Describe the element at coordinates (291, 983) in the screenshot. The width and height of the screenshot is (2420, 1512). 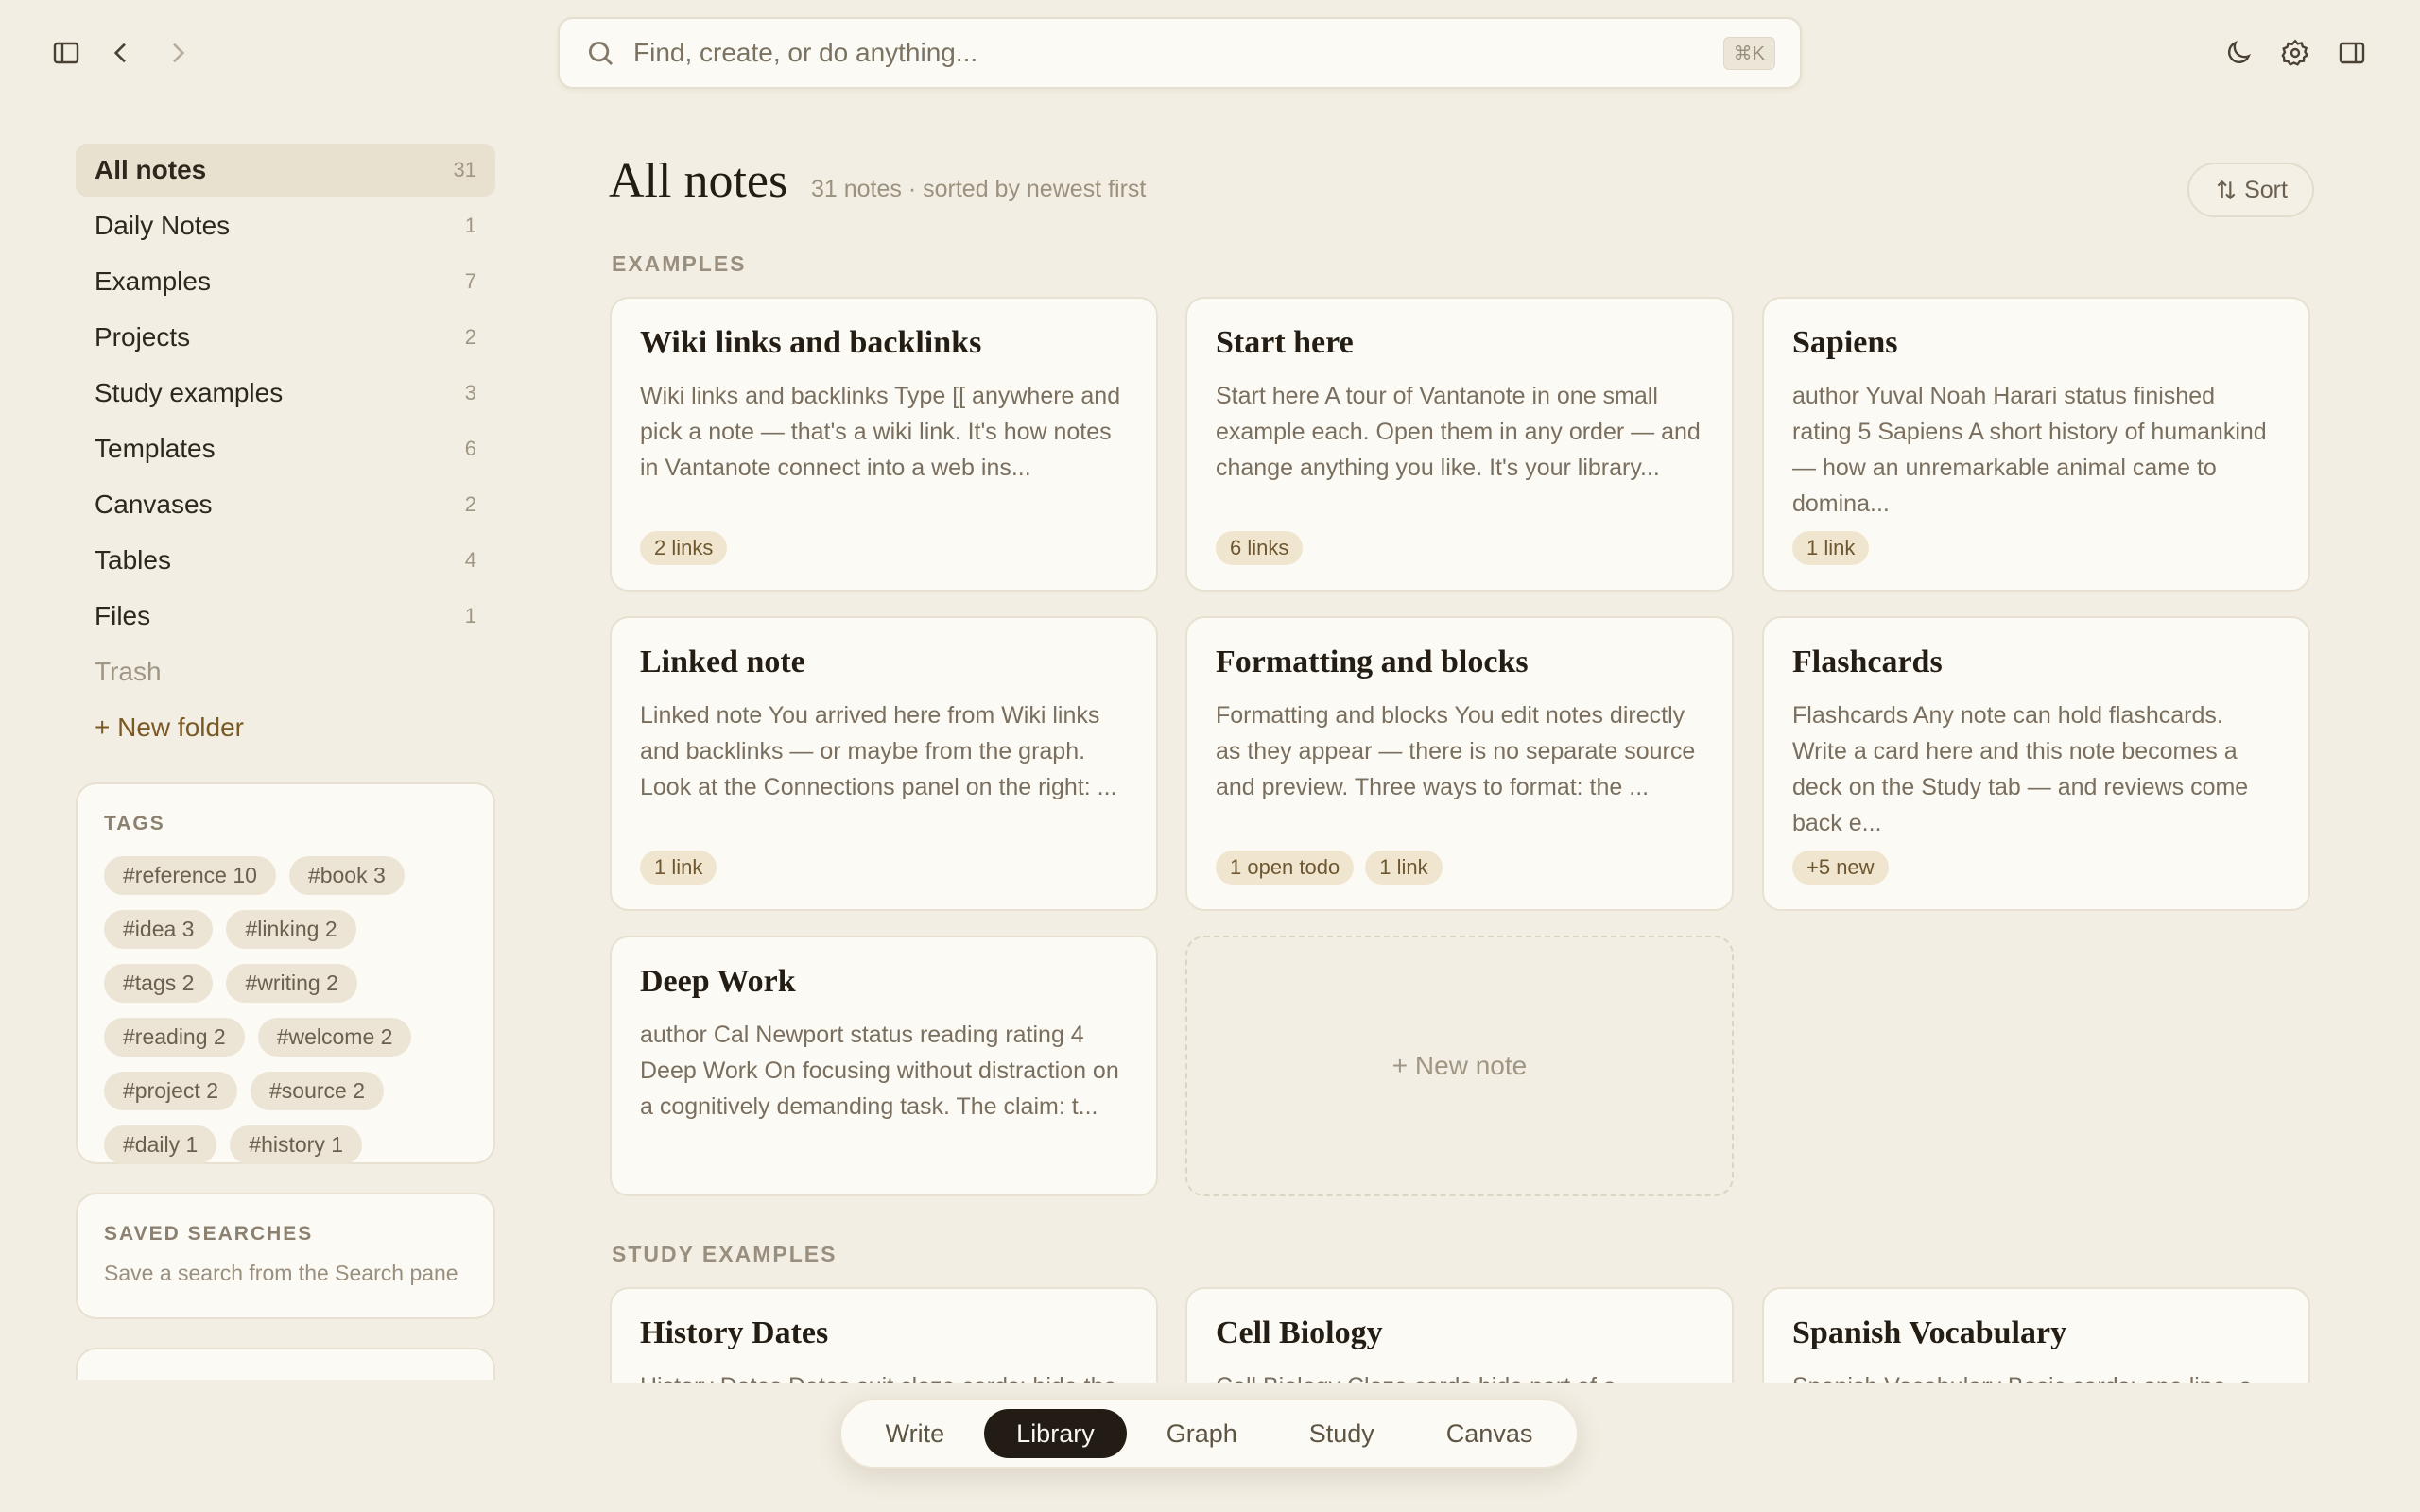
I see `tag-chip: #writing 2` at that location.